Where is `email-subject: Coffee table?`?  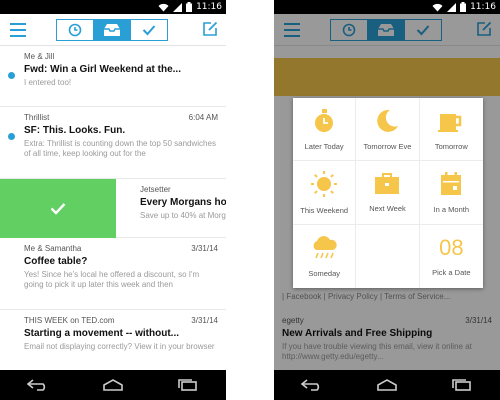
email-subject: Coffee table? is located at coordinates (56, 261).